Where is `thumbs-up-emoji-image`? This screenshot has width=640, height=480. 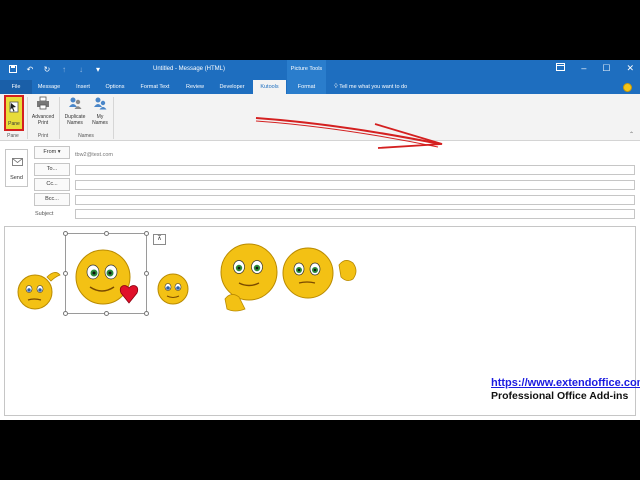
thumbs-up-emoji-image is located at coordinates (248, 278).